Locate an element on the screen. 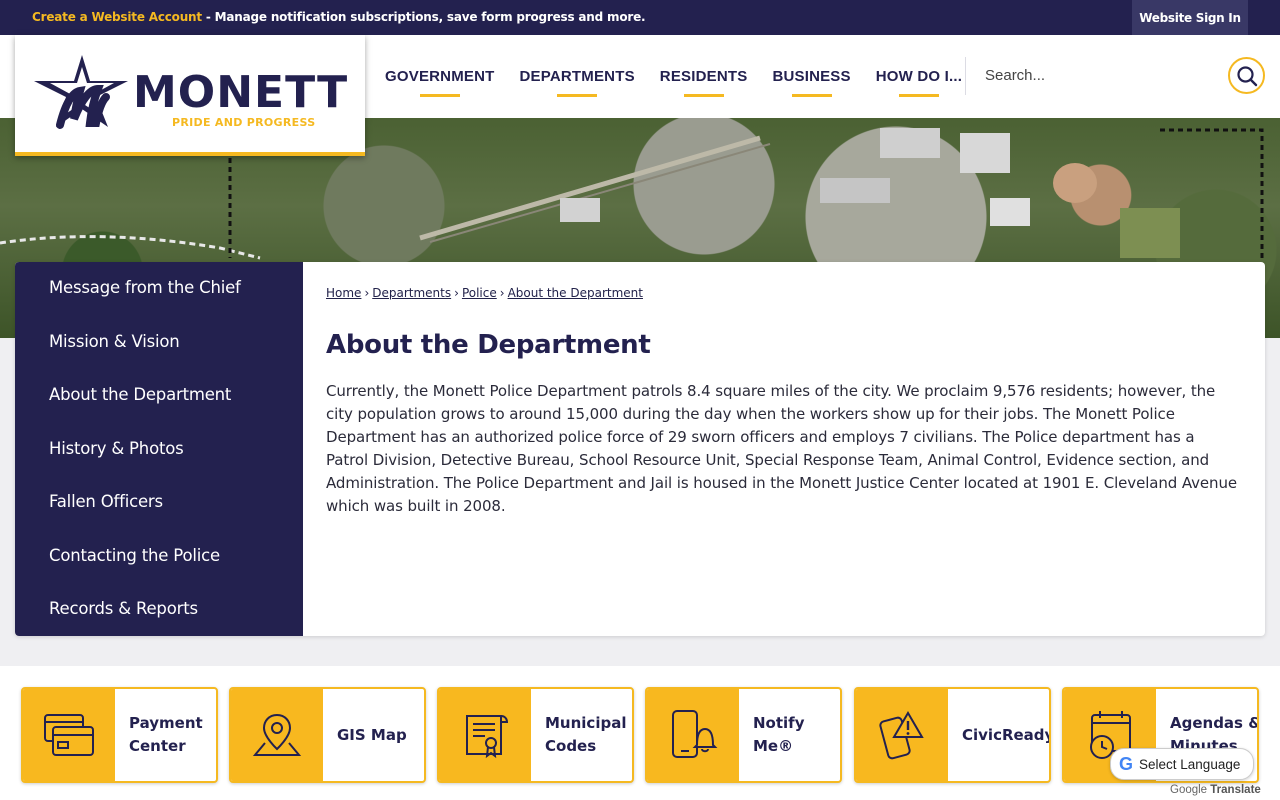 Image resolution: width=1280 pixels, height=800 pixels. google-brand-text: Google is located at coordinates (1189, 790).